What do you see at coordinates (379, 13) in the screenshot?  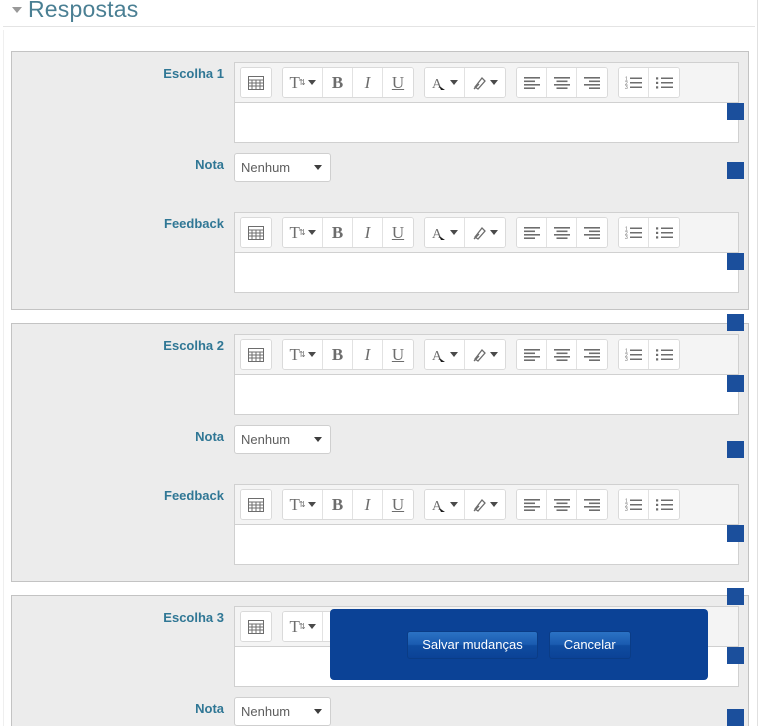 I see `section-header-respostas: Respostas` at bounding box center [379, 13].